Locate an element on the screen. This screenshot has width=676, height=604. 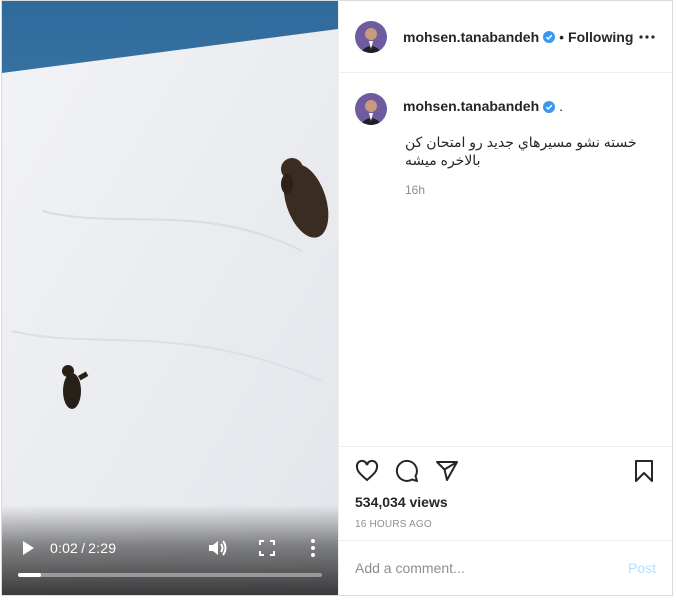
action-bar is located at coordinates (505, 471).